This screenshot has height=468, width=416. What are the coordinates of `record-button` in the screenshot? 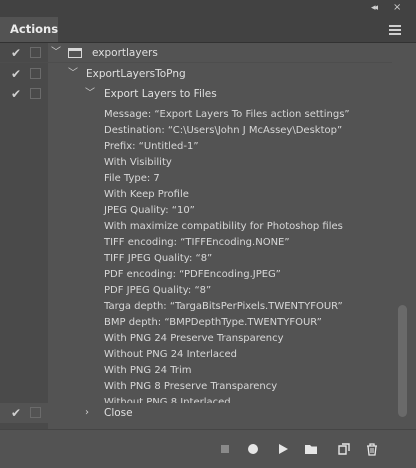 It's located at (253, 449).